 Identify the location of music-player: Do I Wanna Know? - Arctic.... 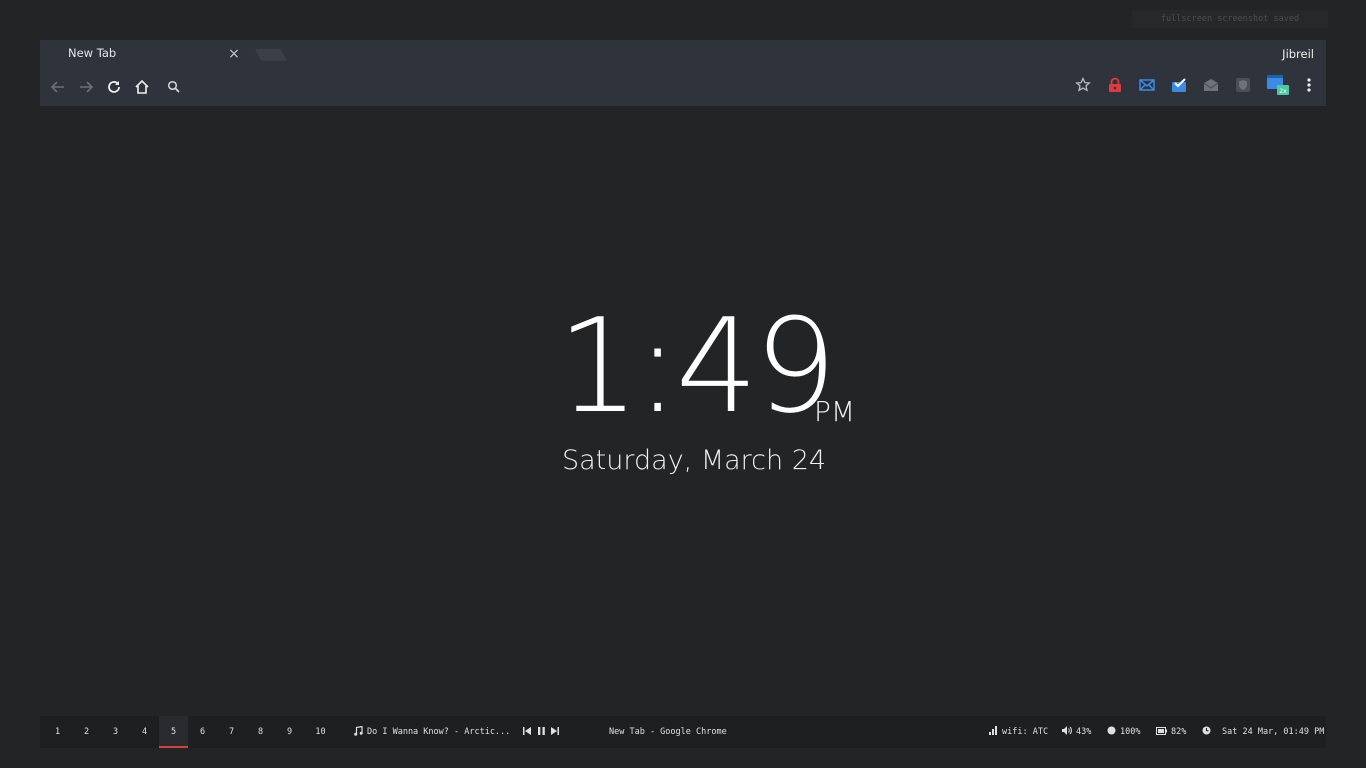
(457, 732).